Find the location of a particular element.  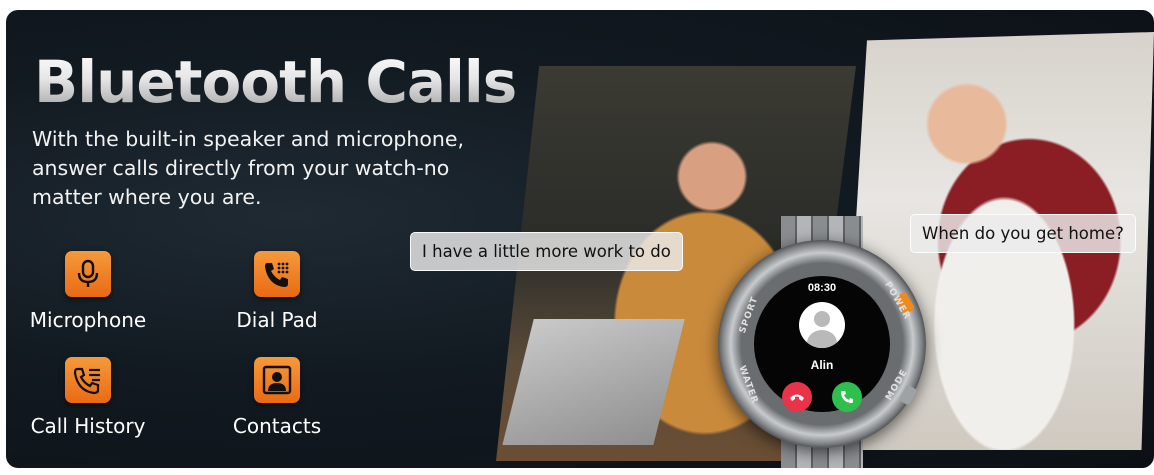

accept-call-button is located at coordinates (847, 397).